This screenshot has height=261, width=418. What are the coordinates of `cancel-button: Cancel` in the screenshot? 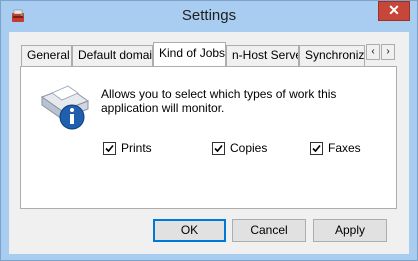 It's located at (269, 230).